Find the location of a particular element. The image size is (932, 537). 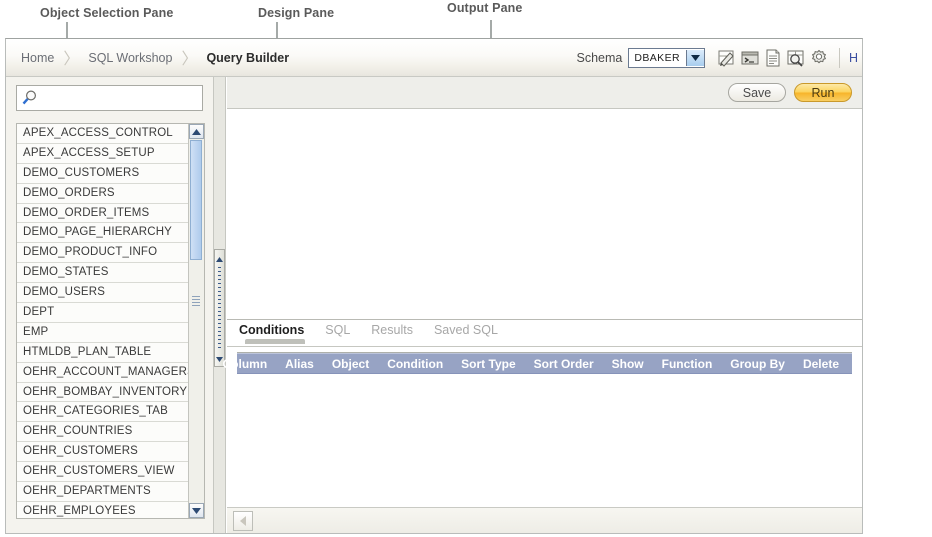

help-link: H is located at coordinates (853, 58).